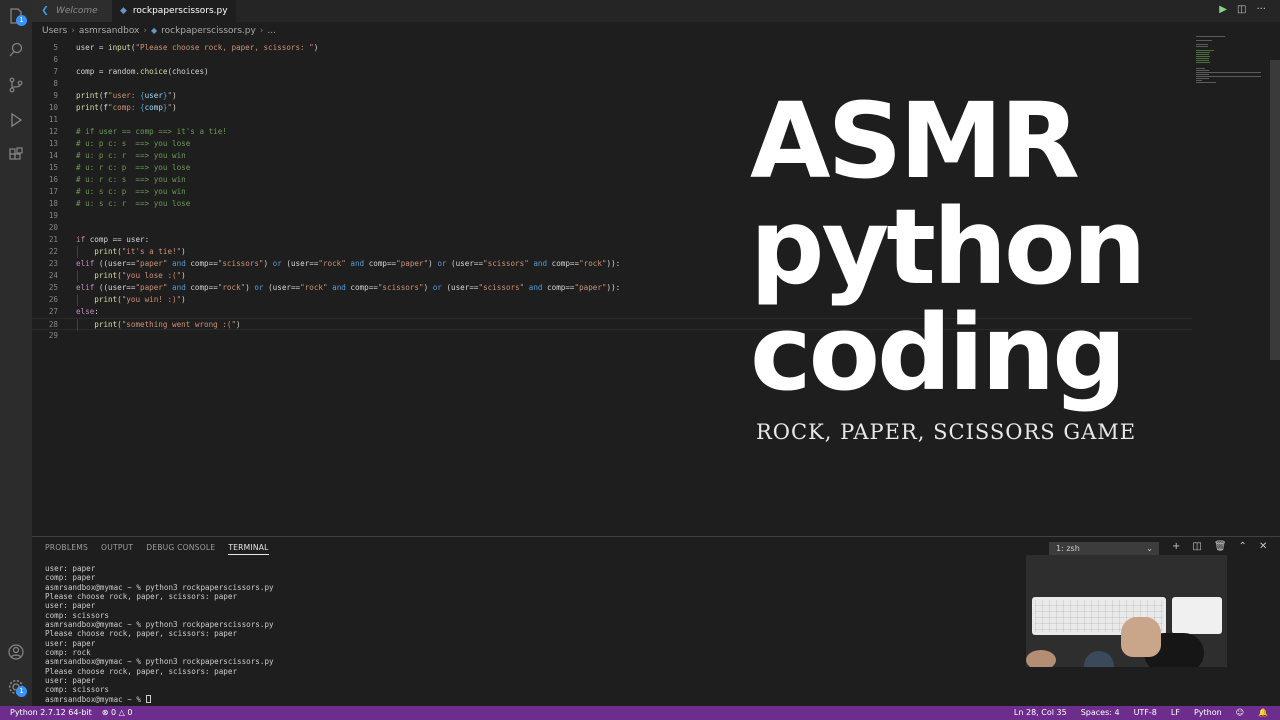  What do you see at coordinates (53, 179) in the screenshot?
I see `line-number: 16` at bounding box center [53, 179].